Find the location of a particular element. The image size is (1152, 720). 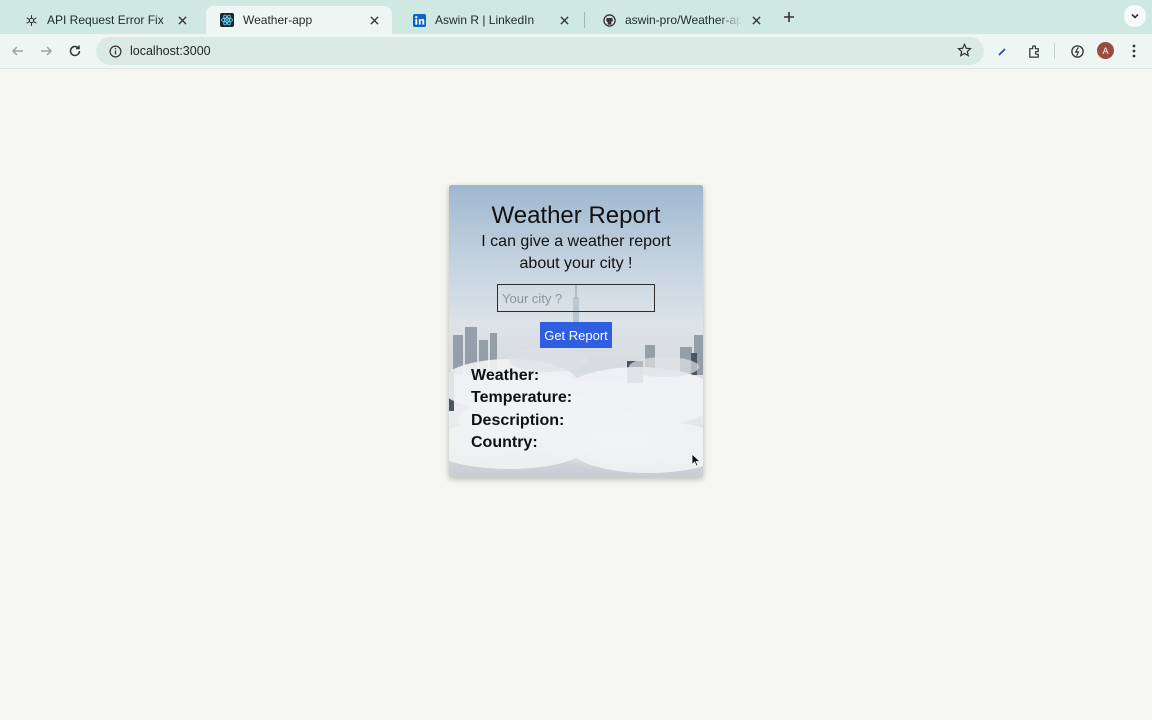

url-text: localhost:3000 is located at coordinates (170, 51).